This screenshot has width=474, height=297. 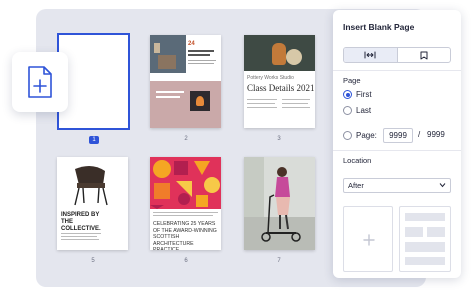 I want to click on page-thumbnail-2: 24, so click(x=185, y=81).